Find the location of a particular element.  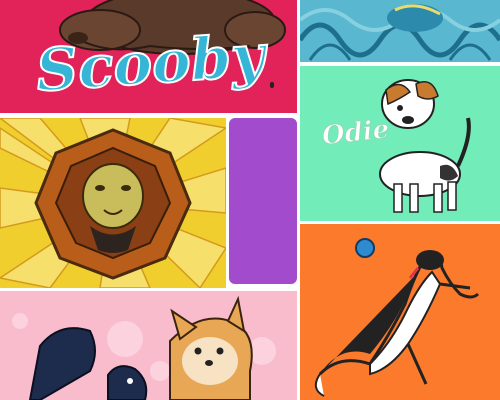

blue-pattern-illustration is located at coordinates (400, 31).